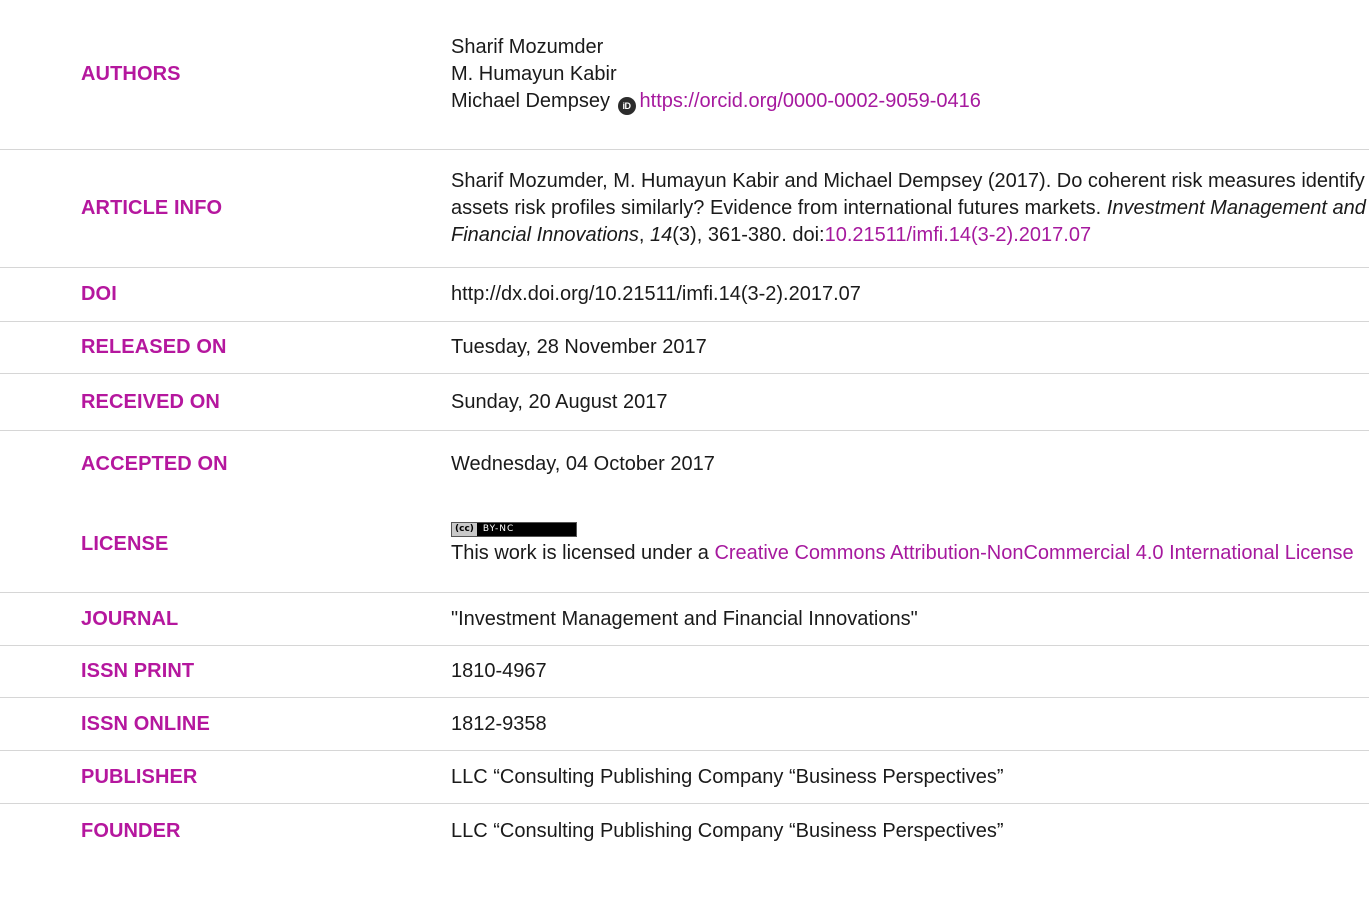 The image size is (1369, 909). Describe the element at coordinates (154, 347) in the screenshot. I see `label-released-on: RELEASED ON` at that location.